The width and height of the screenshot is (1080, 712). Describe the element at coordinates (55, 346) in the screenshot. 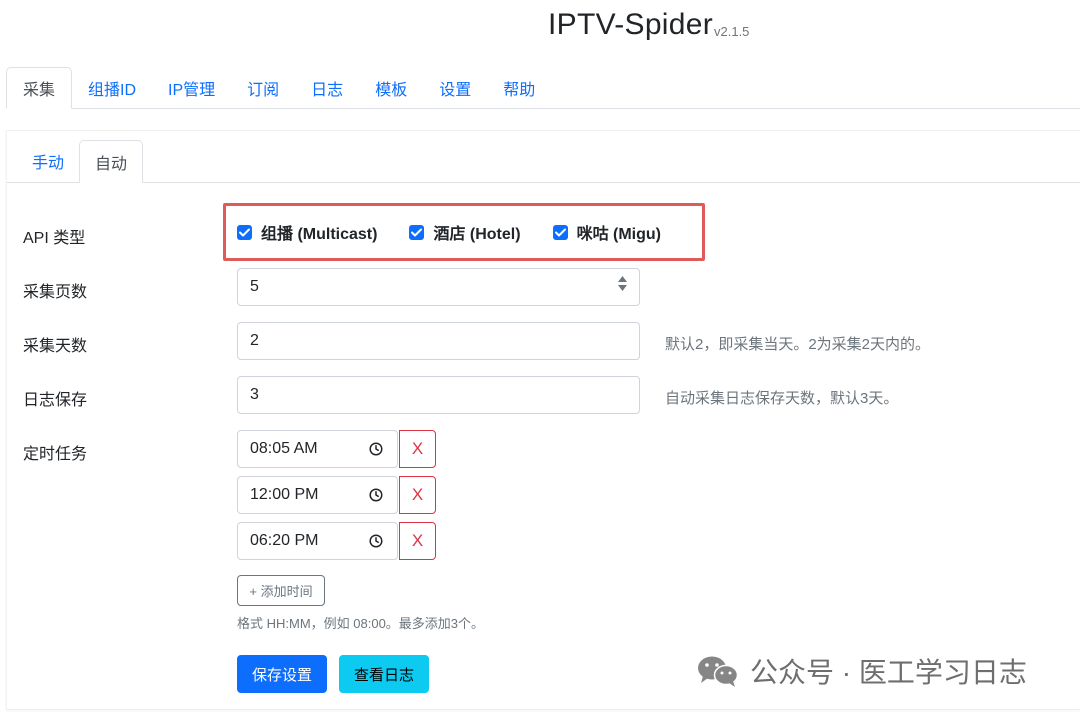

I see `days-label: 采集天数` at that location.